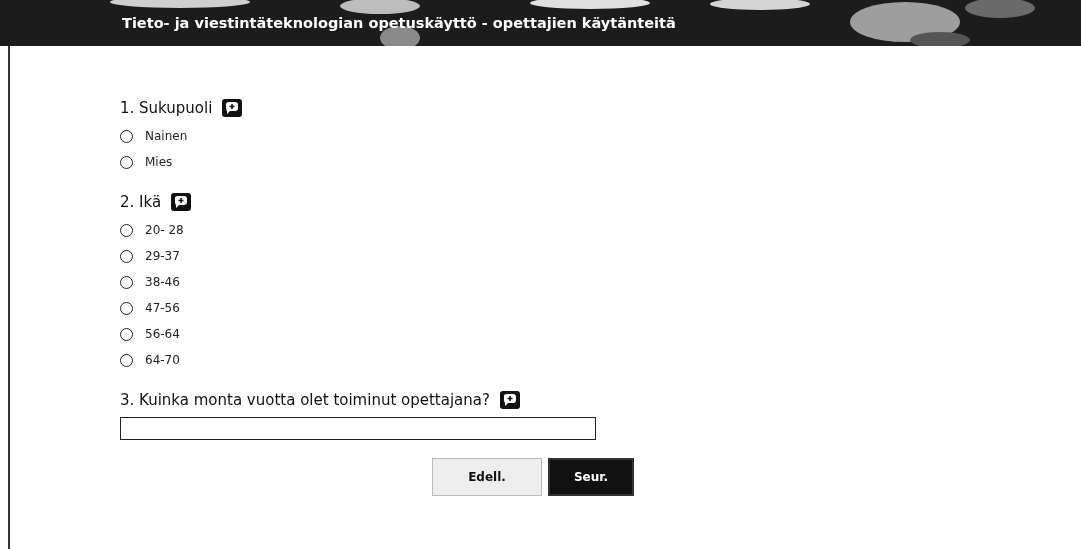 The width and height of the screenshot is (1081, 549). Describe the element at coordinates (162, 360) in the screenshot. I see `option-label: 64-70` at that location.